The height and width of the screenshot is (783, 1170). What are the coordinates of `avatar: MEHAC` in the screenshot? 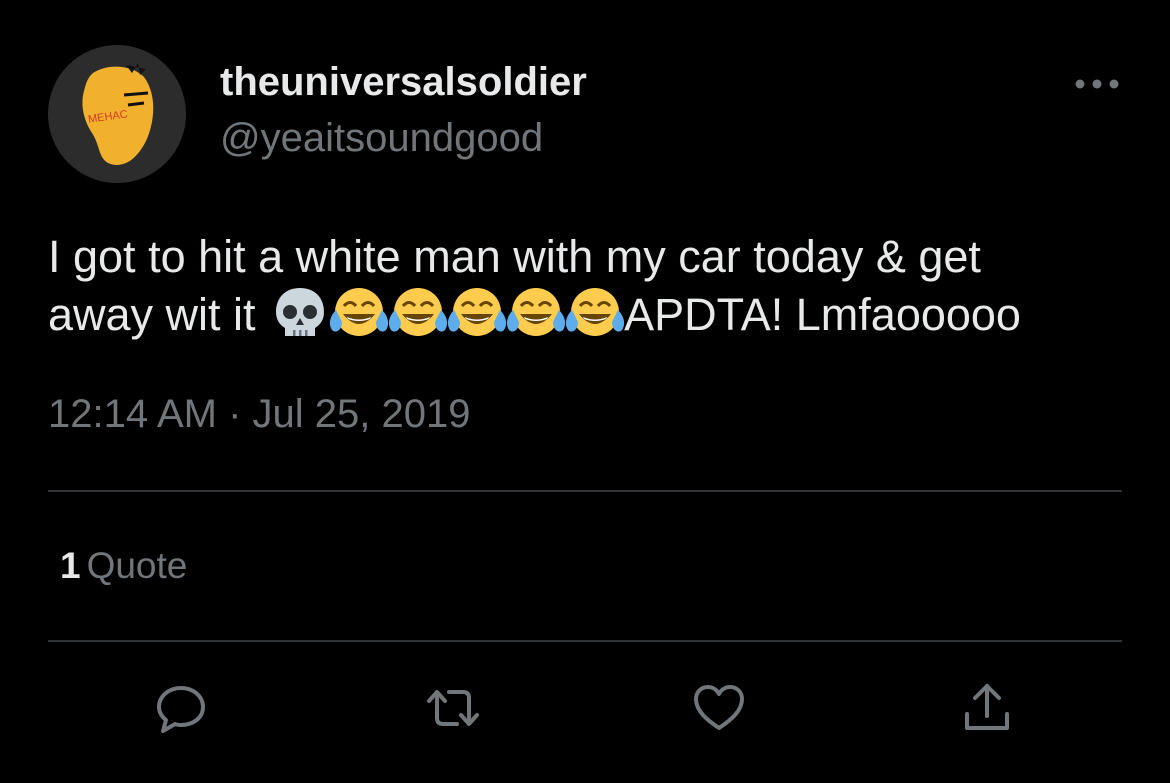 It's located at (117, 114).